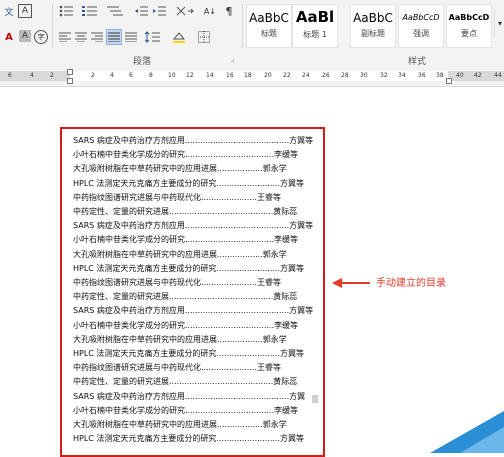  What do you see at coordinates (151, 75) in the screenshot?
I see `ruler-number: 8` at bounding box center [151, 75].